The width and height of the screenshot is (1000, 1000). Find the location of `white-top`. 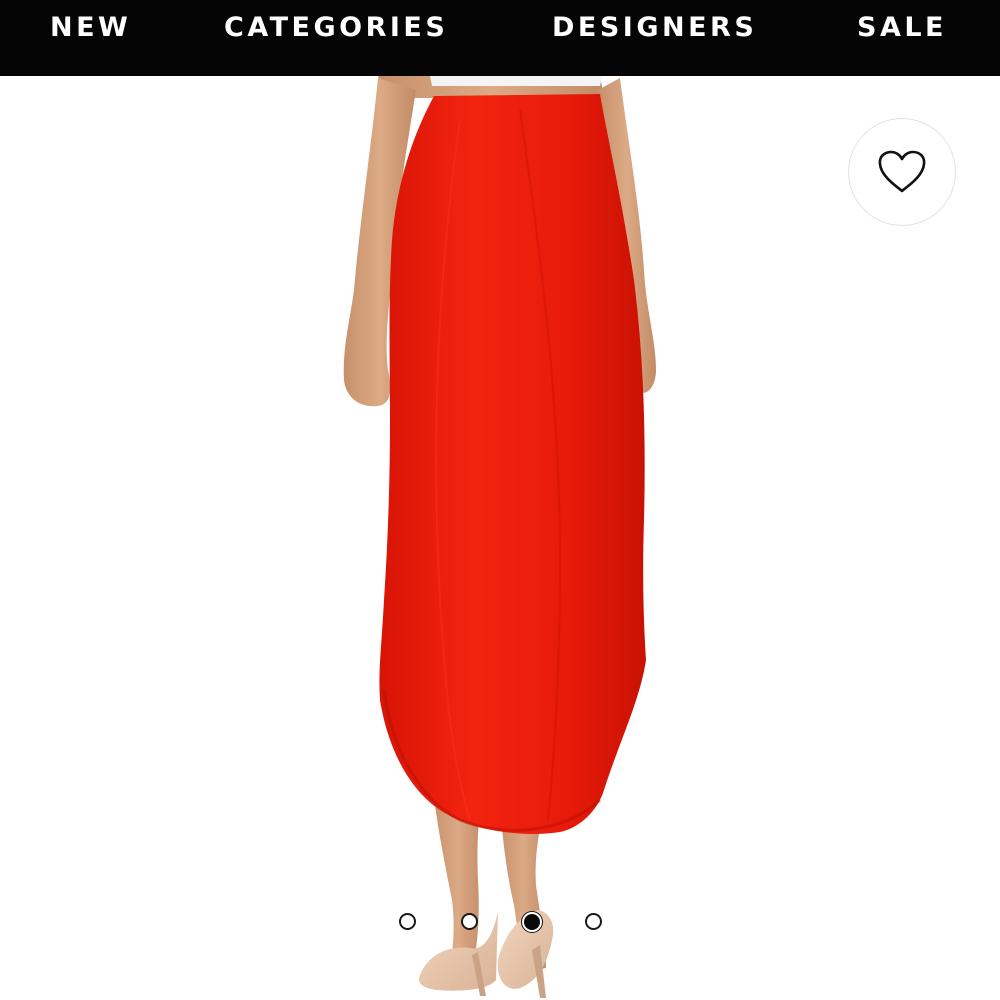

white-top is located at coordinates (516, 81).